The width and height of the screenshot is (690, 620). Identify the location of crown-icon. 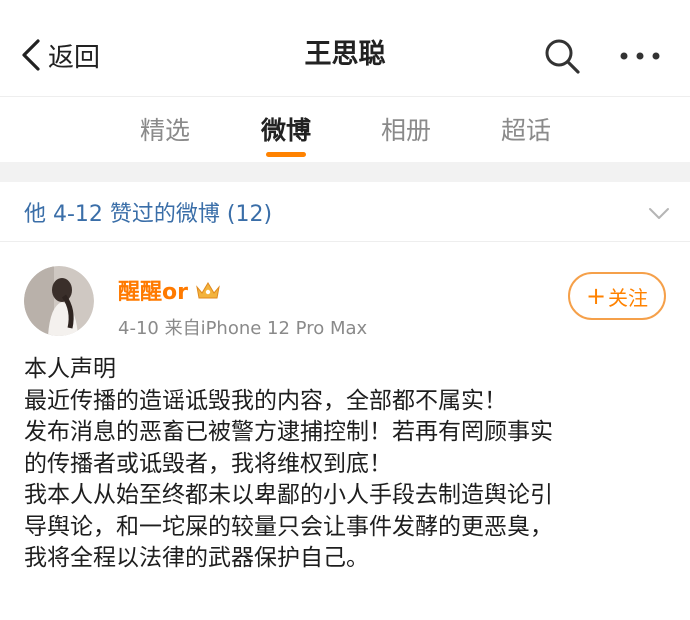
(208, 290).